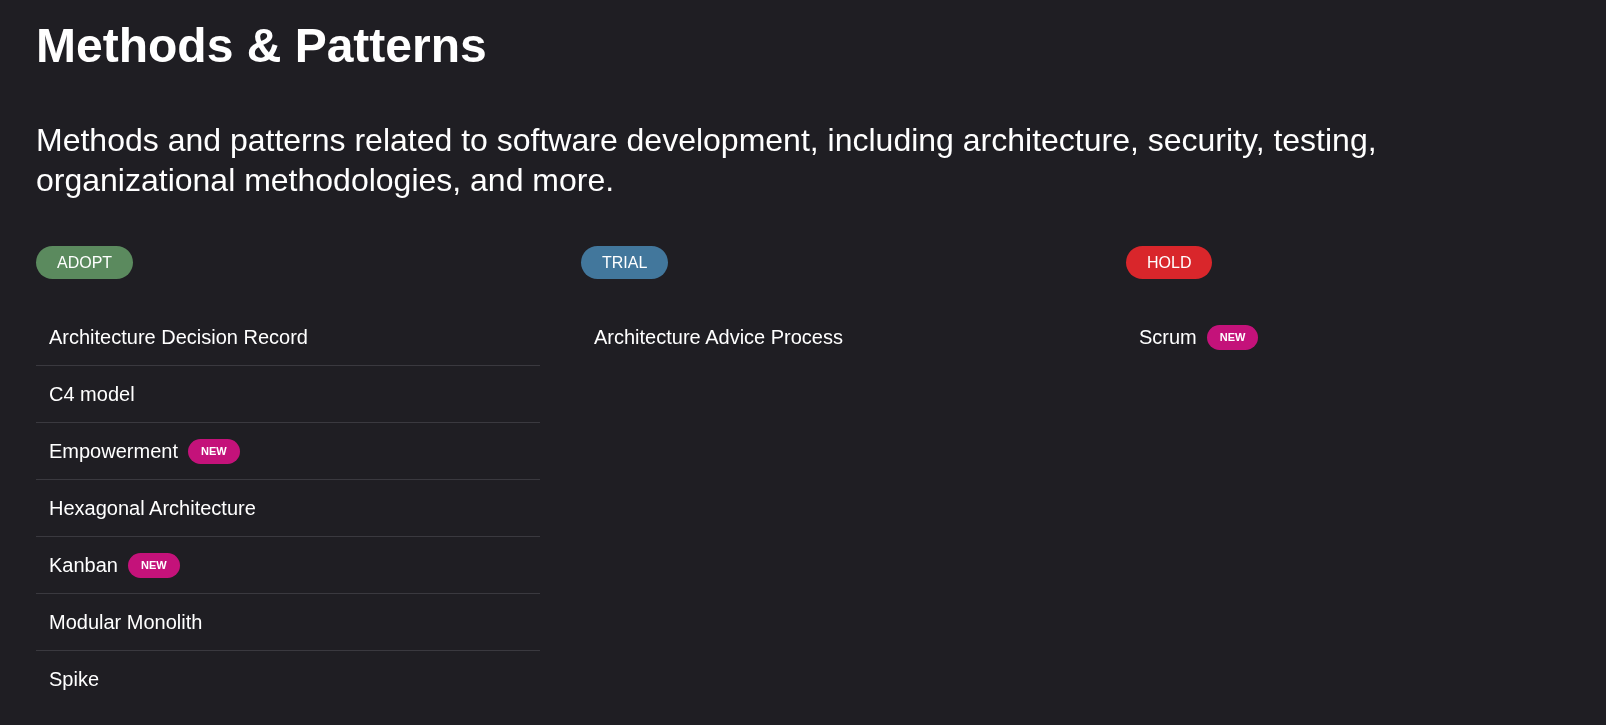  I want to click on item-link: Architecture Advice Process, so click(718, 337).